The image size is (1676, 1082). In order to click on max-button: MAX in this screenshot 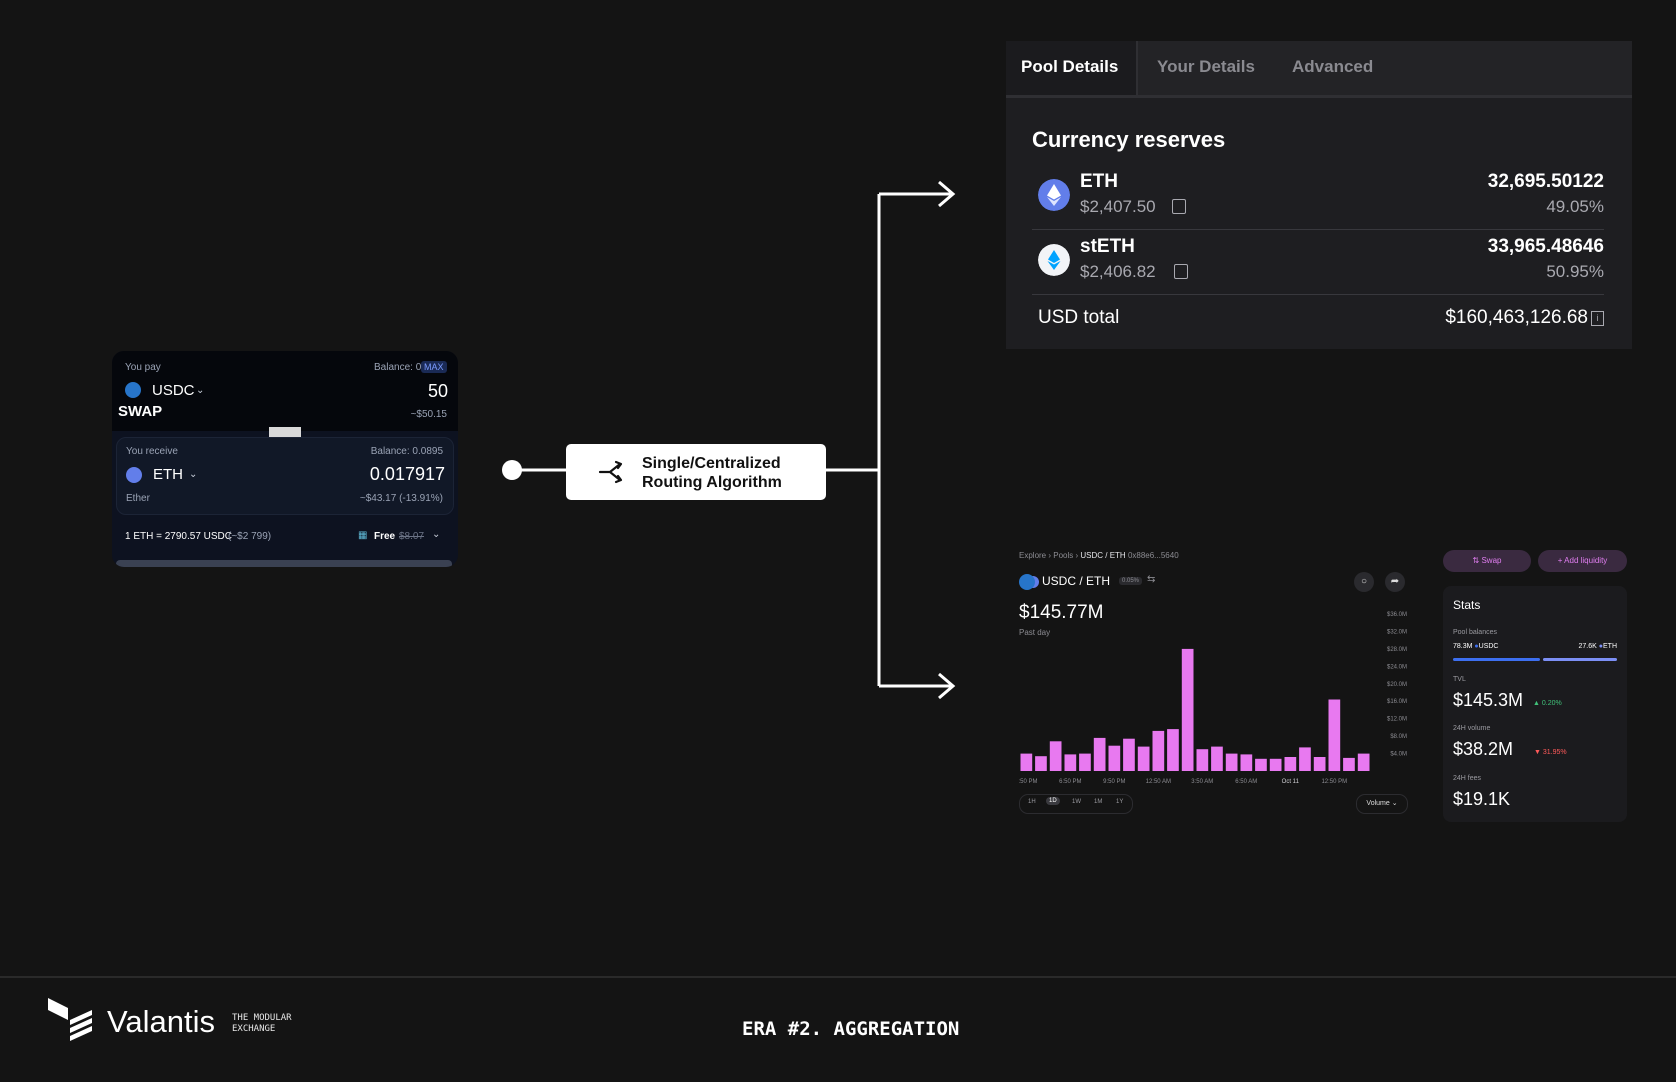, I will do `click(434, 367)`.